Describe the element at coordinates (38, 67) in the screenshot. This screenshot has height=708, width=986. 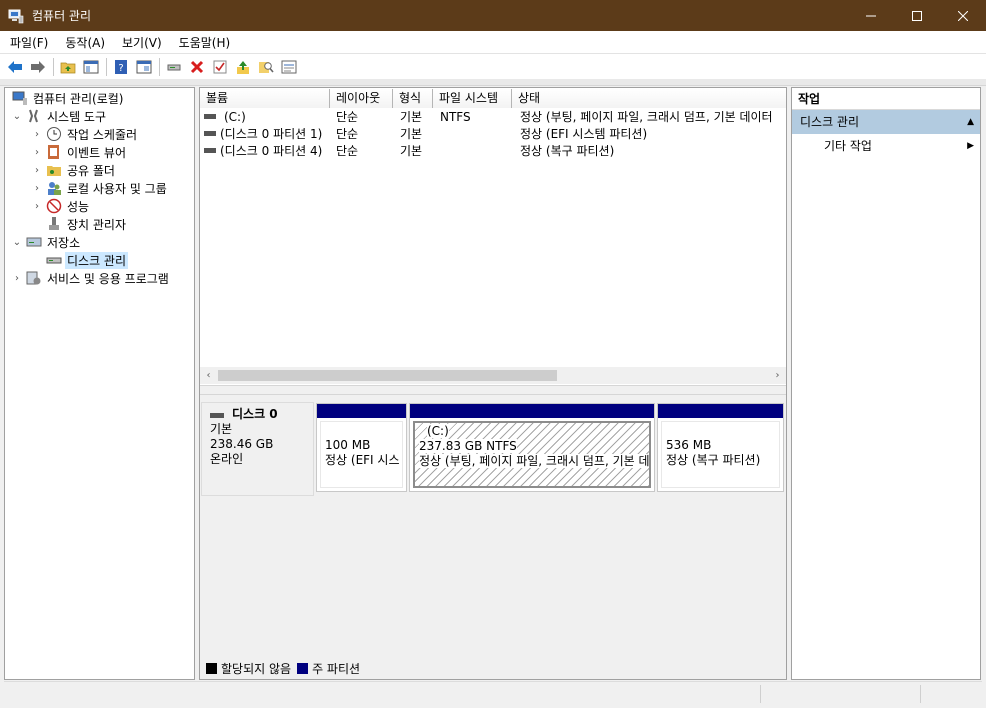
I see `forward-button` at that location.